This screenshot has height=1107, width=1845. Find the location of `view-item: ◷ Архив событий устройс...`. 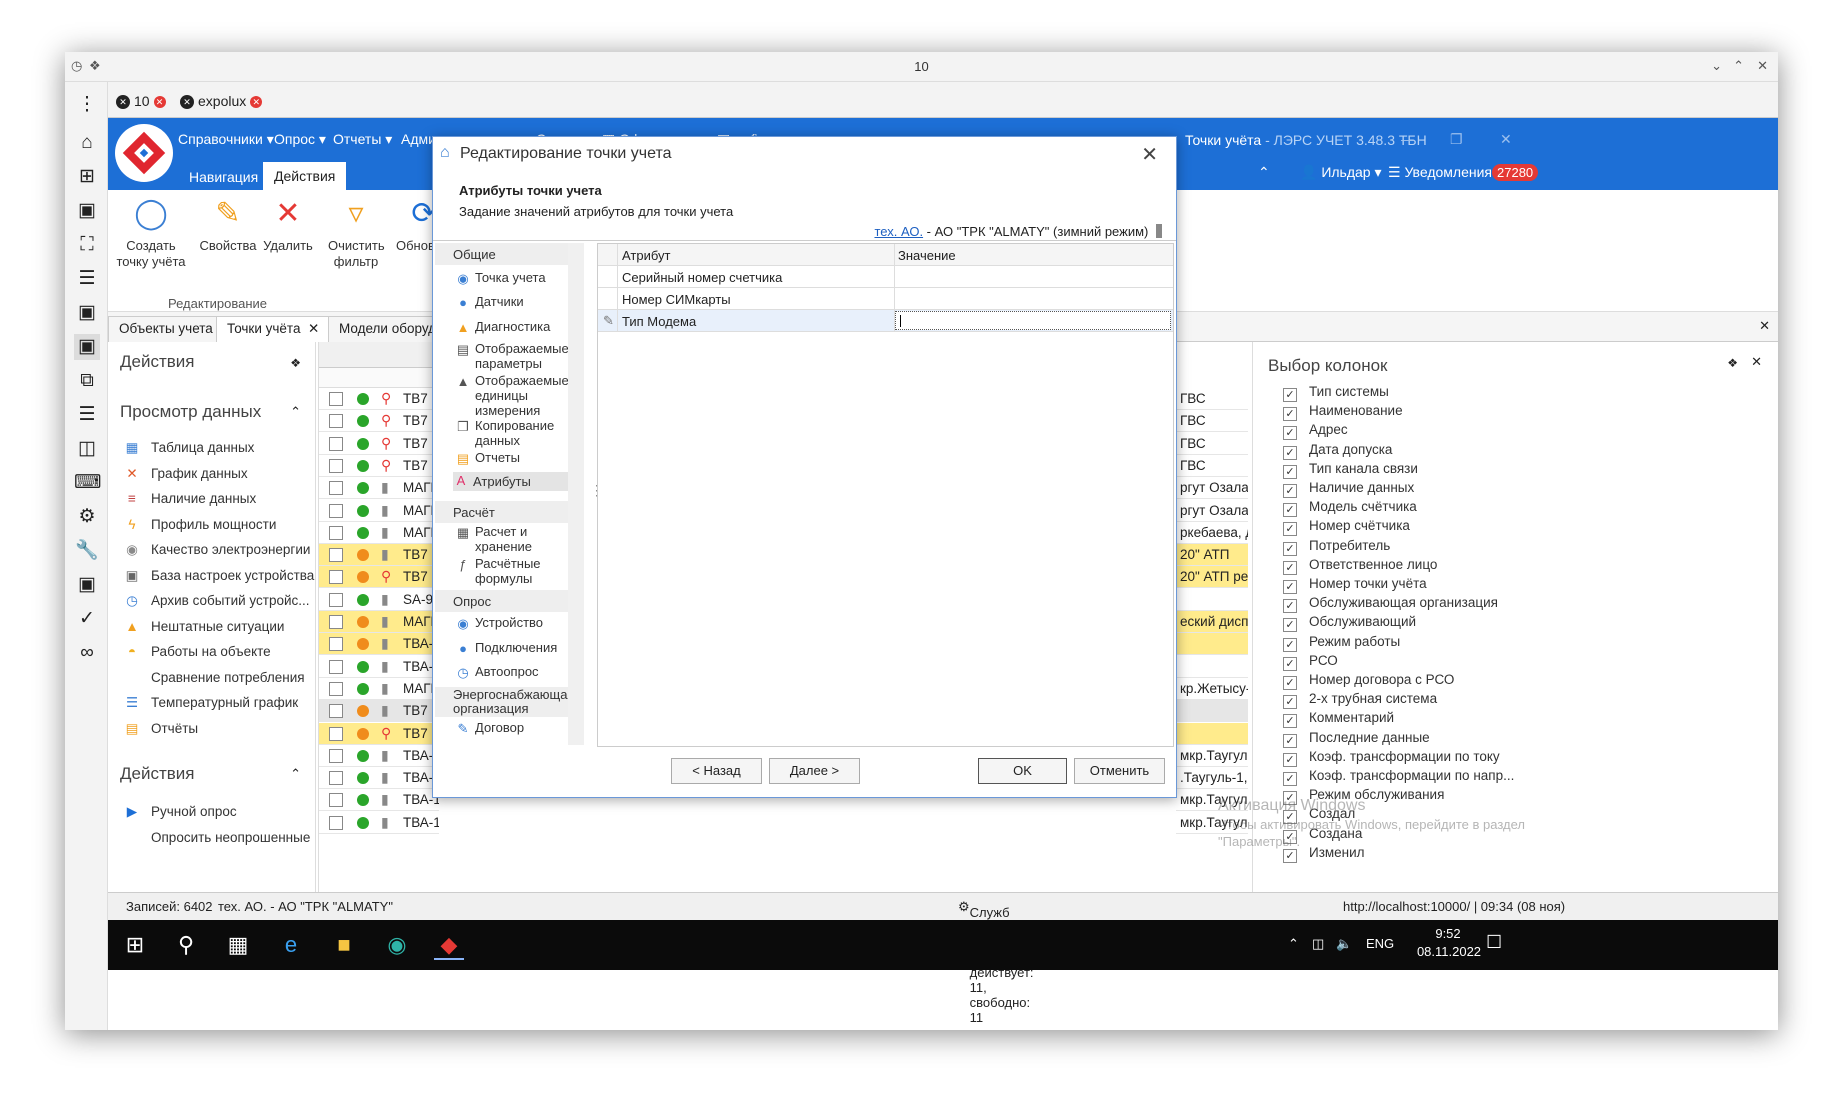

view-item: ◷ Архив событий устройс... is located at coordinates (216, 601).